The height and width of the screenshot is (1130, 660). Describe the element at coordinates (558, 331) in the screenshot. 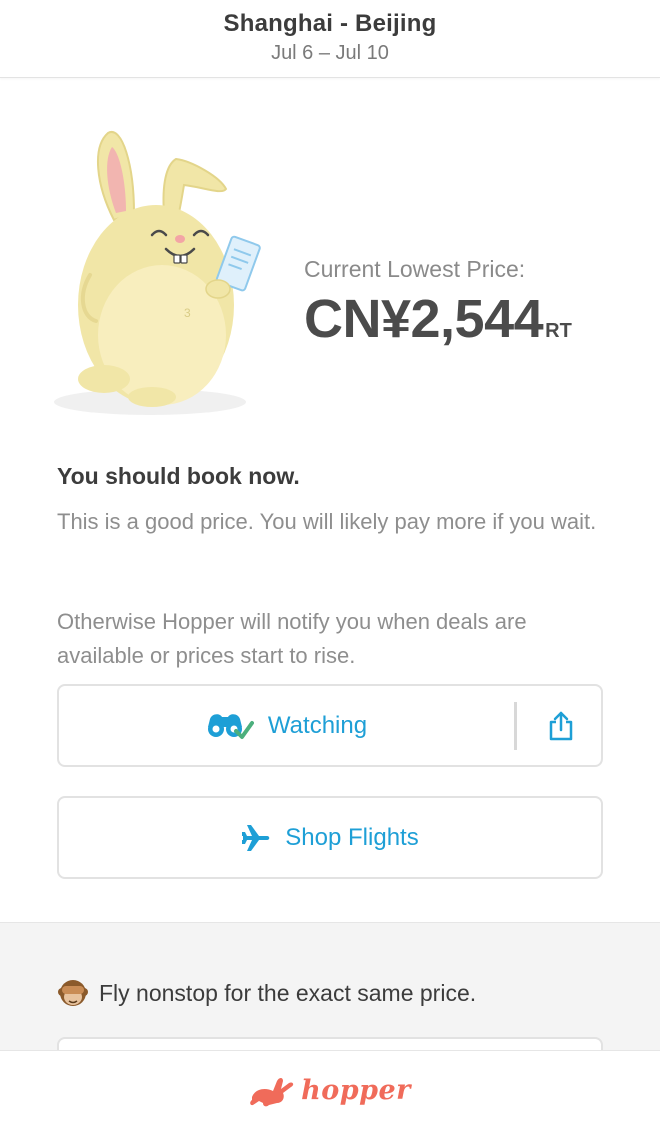

I see `trip-type-suffix: RT` at that location.